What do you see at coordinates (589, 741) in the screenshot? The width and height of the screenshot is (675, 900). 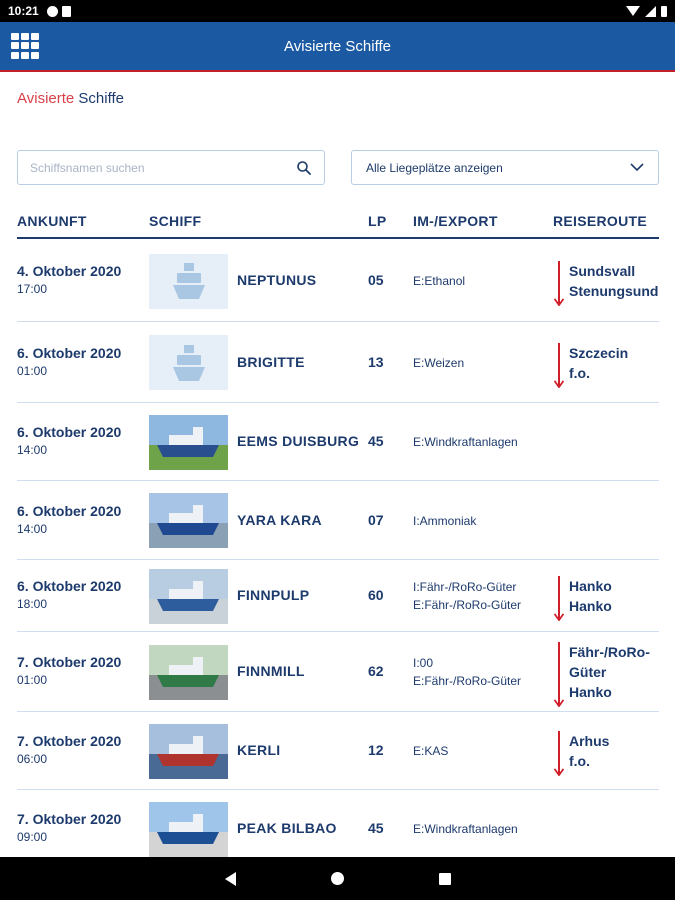 I see `route-port: Arhus` at bounding box center [589, 741].